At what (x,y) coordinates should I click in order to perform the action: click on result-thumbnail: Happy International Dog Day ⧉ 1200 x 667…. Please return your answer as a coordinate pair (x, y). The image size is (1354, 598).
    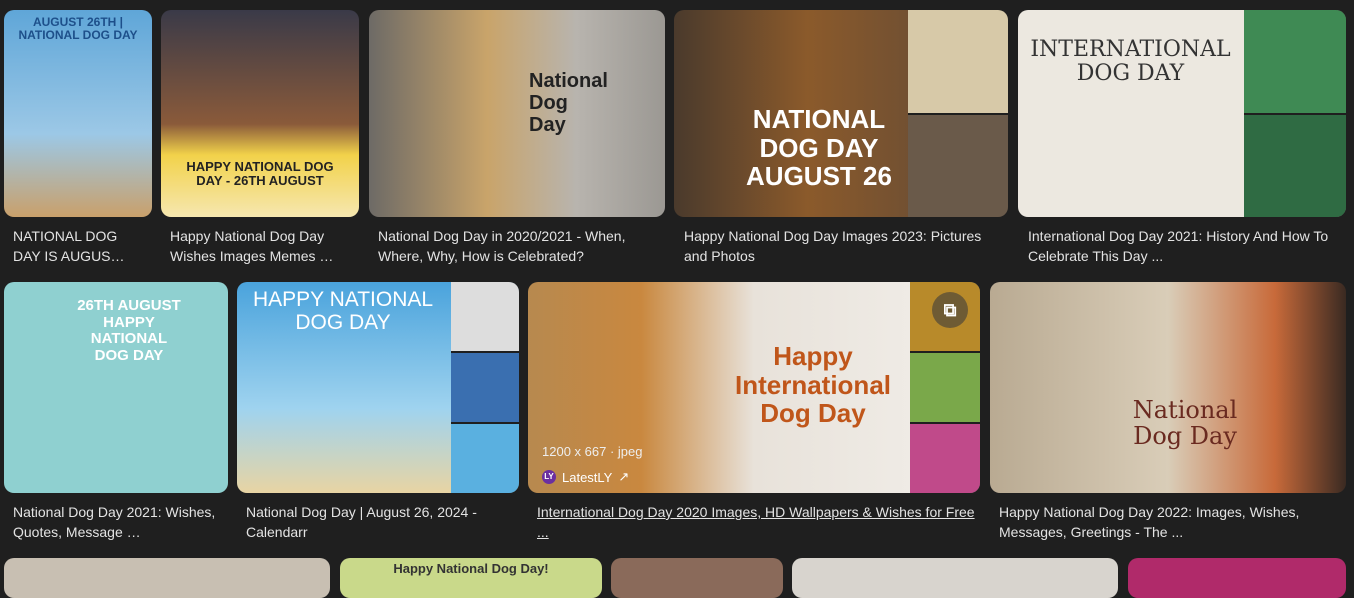
    Looking at the image, I should click on (754, 387).